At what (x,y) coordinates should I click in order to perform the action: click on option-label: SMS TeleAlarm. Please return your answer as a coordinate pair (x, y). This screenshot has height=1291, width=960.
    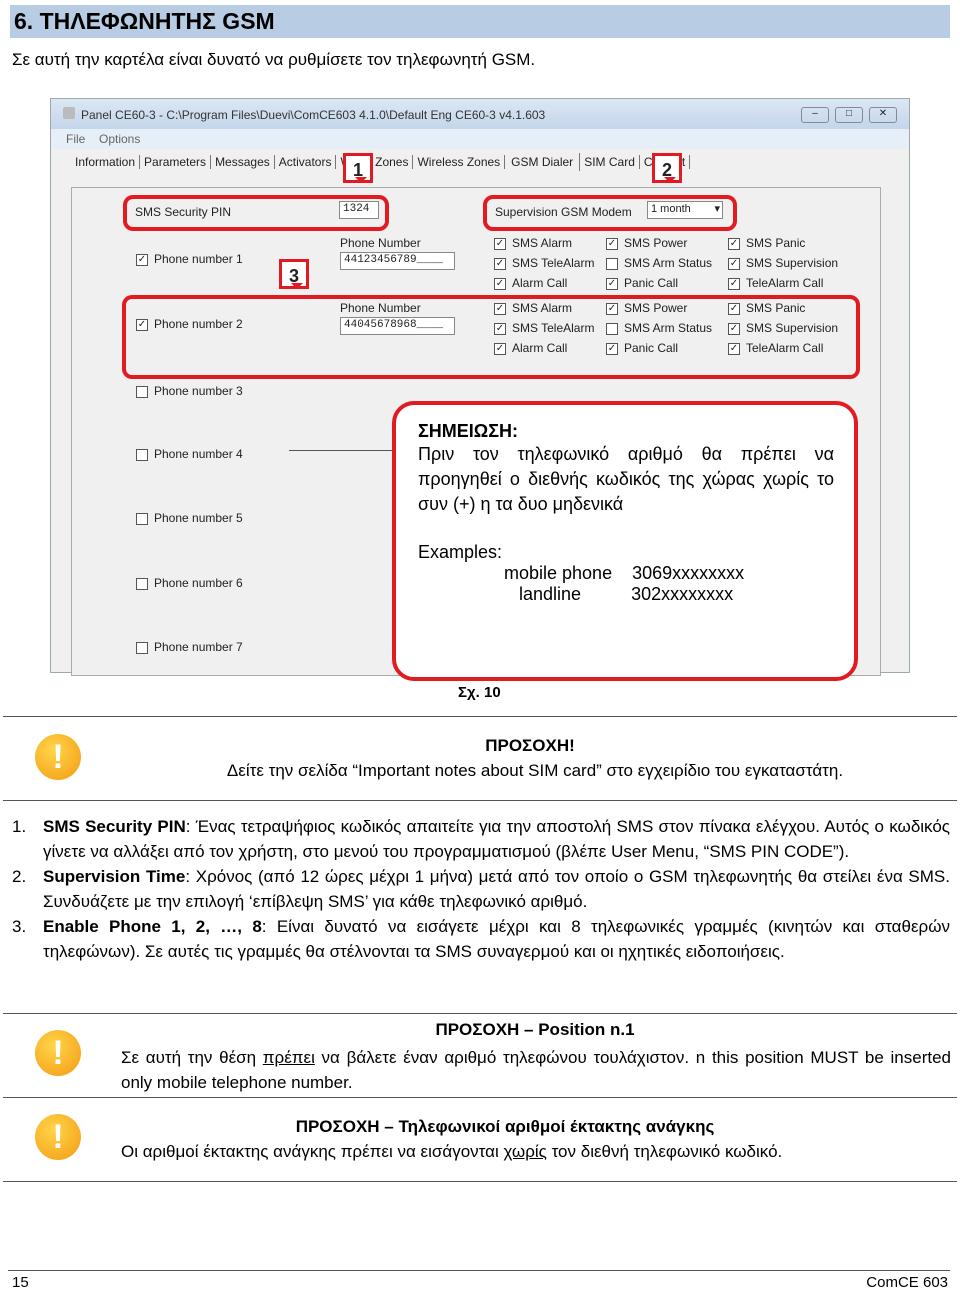
    Looking at the image, I should click on (553, 263).